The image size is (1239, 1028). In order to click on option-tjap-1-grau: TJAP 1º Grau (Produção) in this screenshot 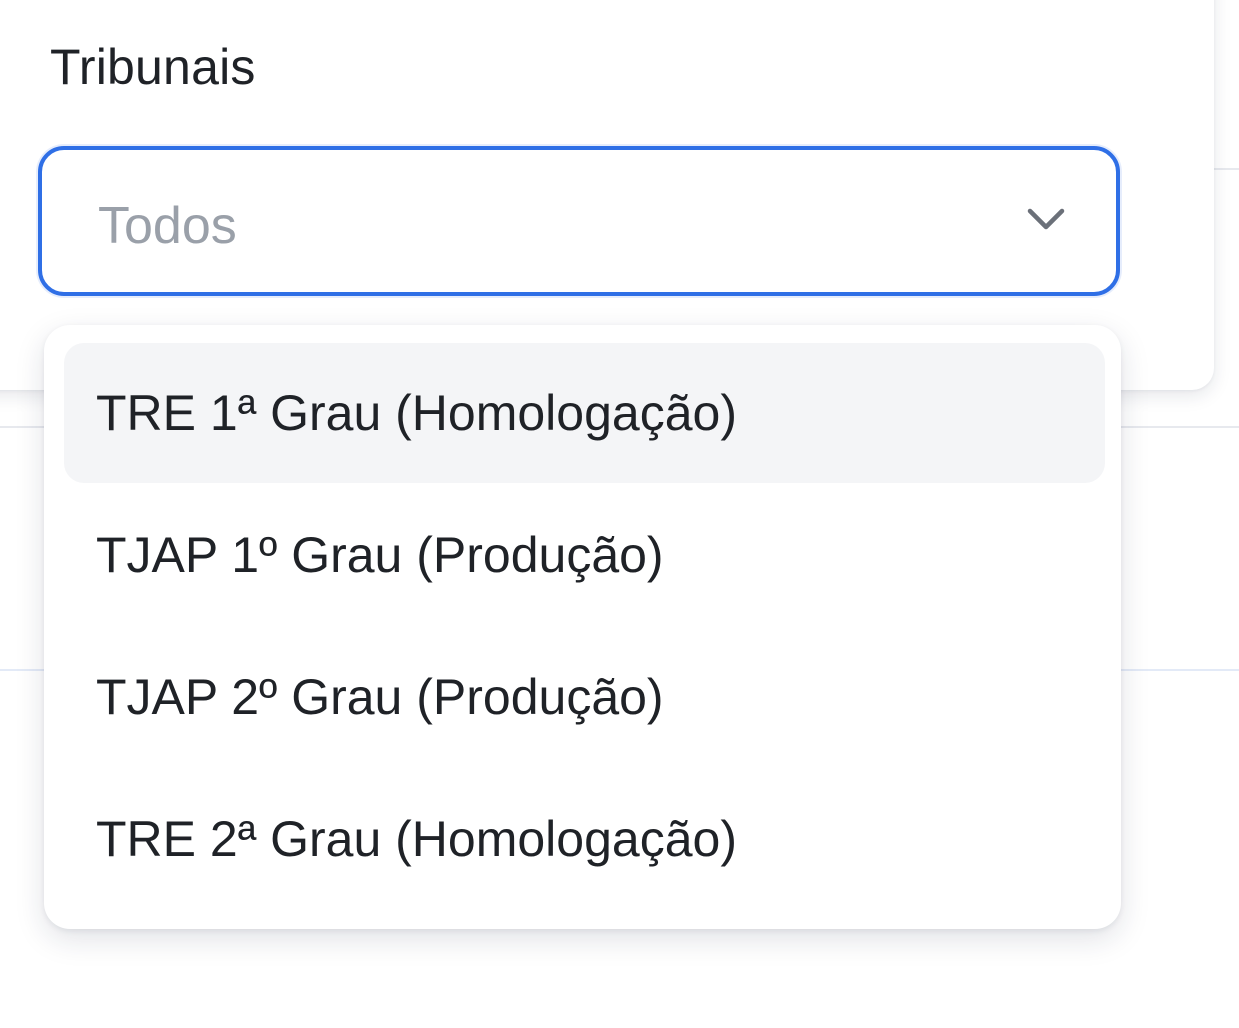, I will do `click(584, 555)`.